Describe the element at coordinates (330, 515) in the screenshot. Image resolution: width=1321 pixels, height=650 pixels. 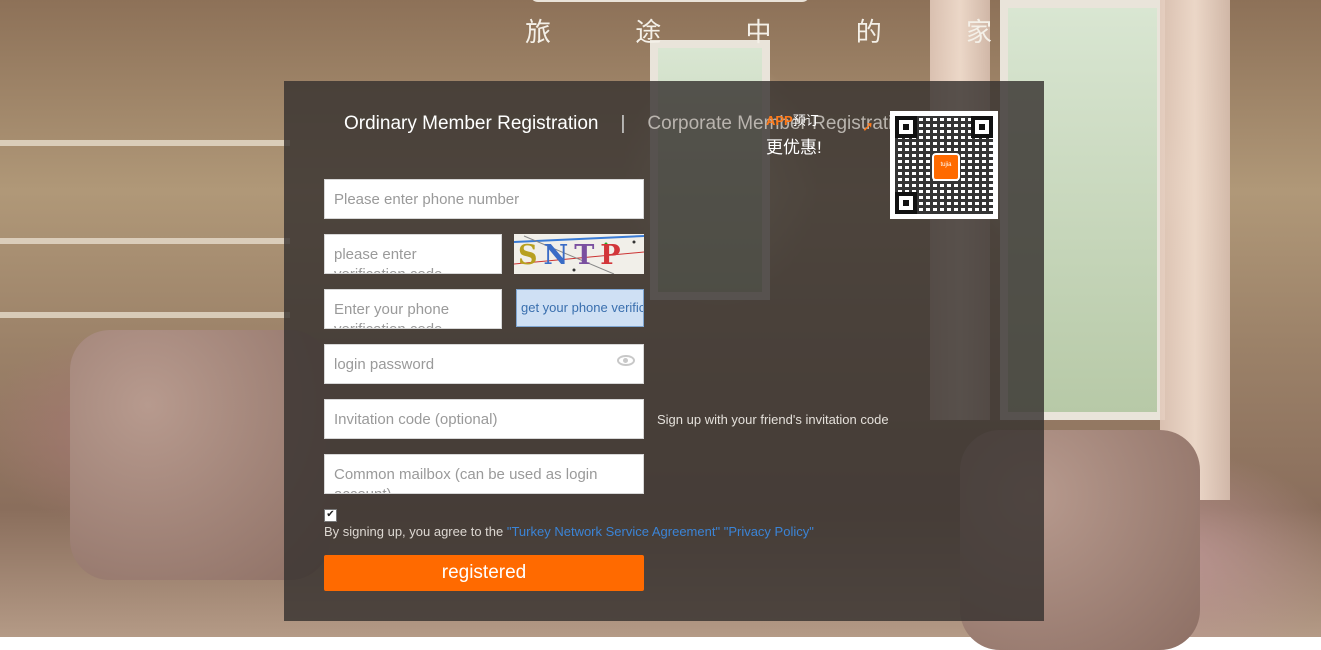
I see `agree-checkbox: ✔` at that location.